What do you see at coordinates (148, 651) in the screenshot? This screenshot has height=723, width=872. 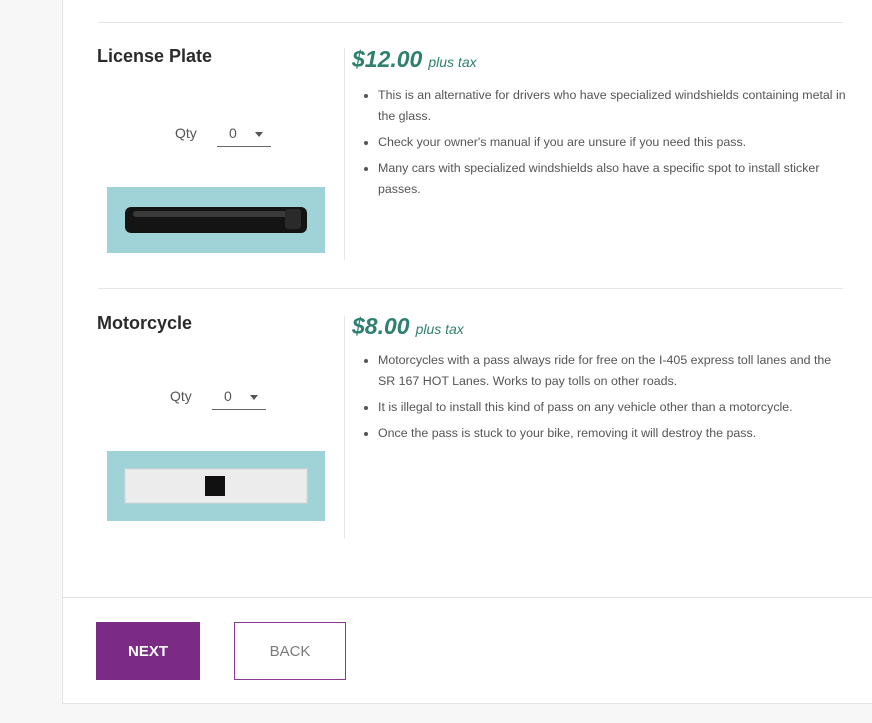 I see `next-button: NEXT` at bounding box center [148, 651].